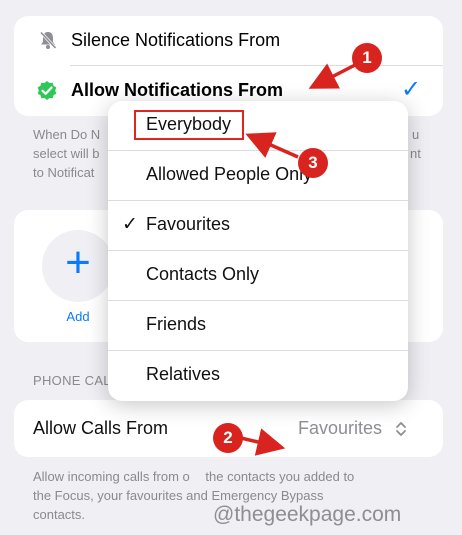  I want to click on watermark-text: @thegeekpage.com, so click(307, 514).